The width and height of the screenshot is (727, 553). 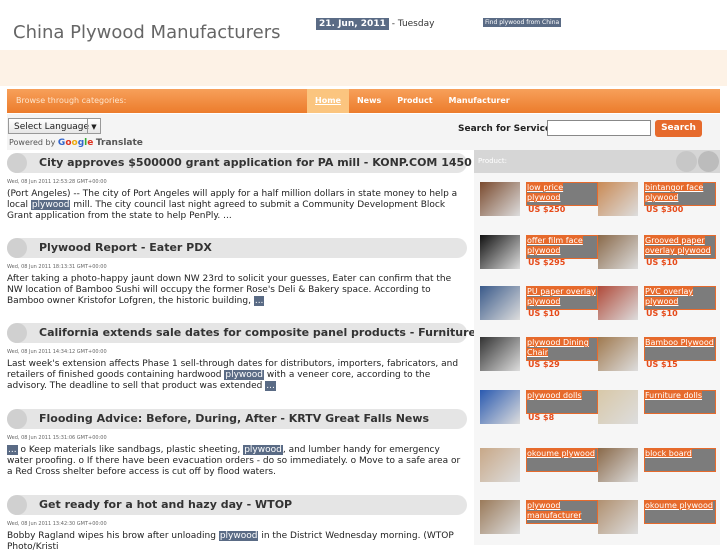 I want to click on product-card: Bamboo Plywood US $15, so click(x=658, y=357).